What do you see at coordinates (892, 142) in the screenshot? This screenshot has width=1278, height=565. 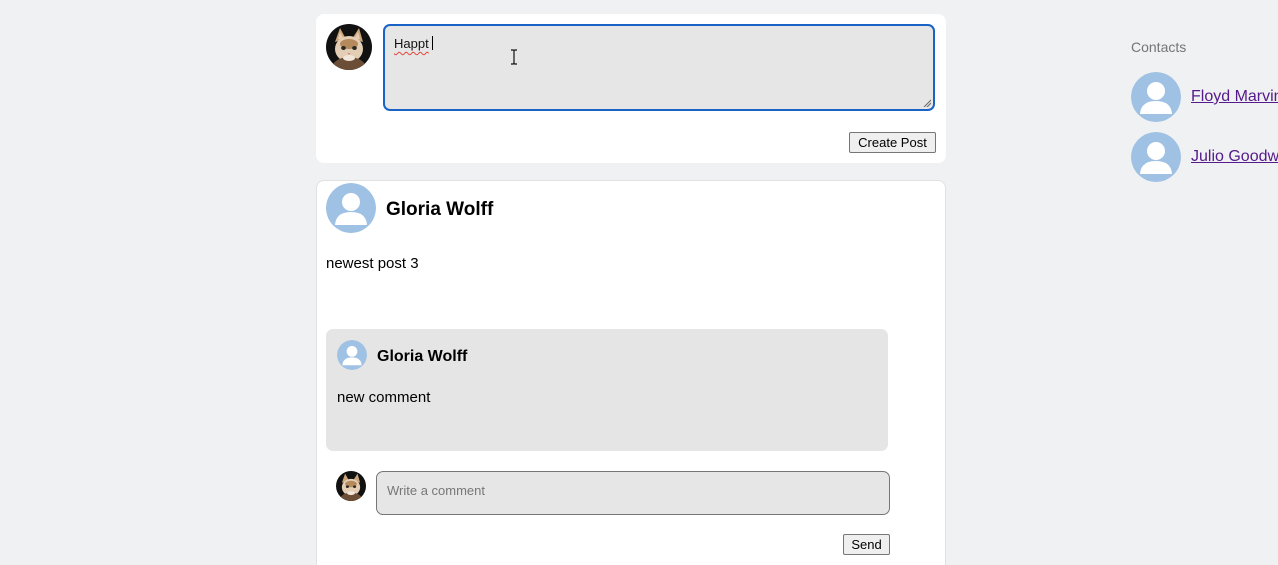 I see `create-post-button: Create Post` at bounding box center [892, 142].